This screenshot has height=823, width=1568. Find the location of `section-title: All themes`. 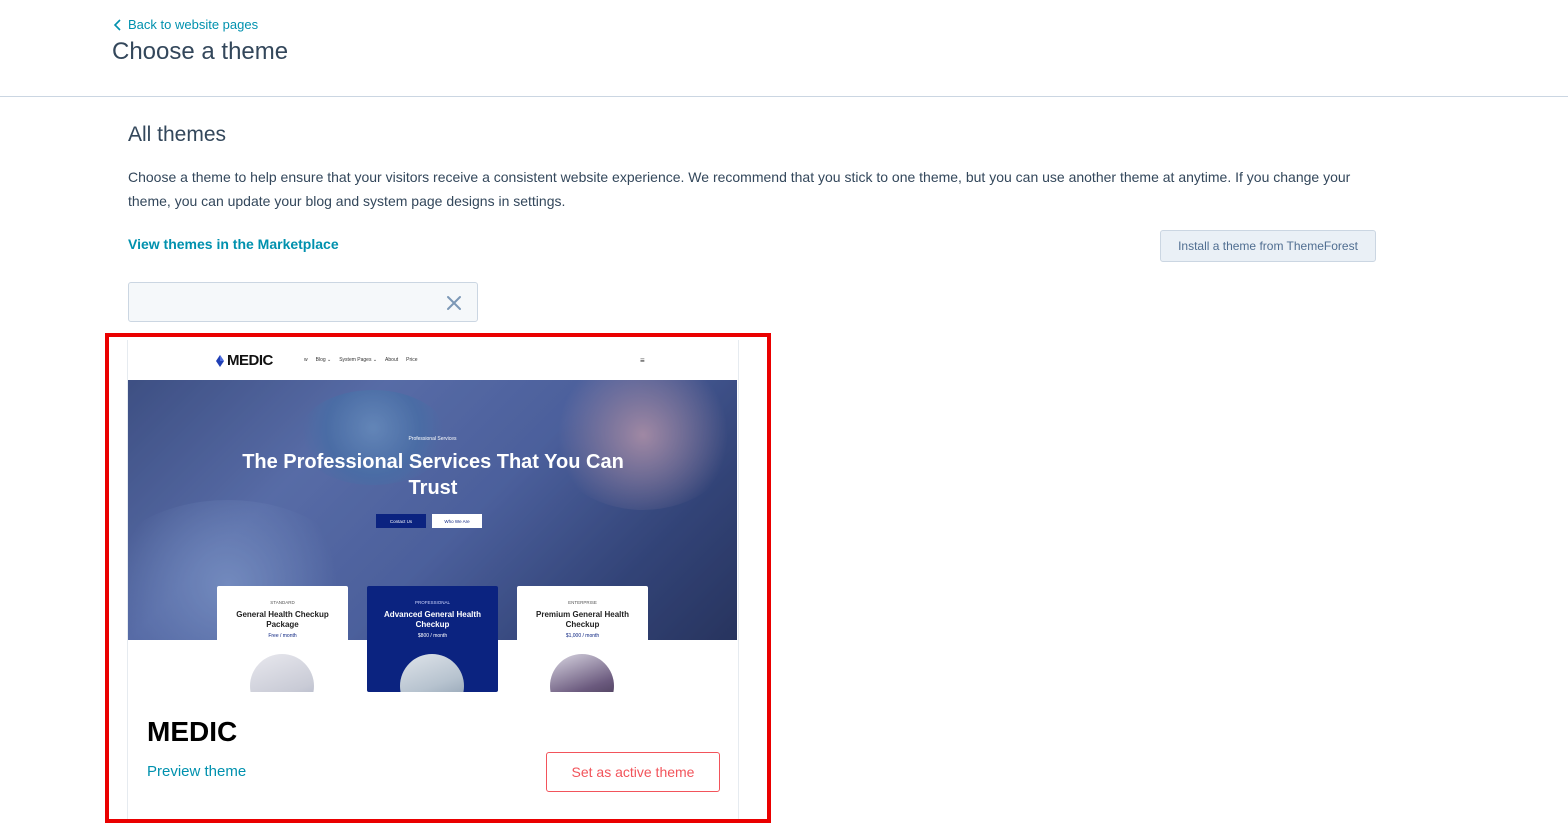

section-title: All themes is located at coordinates (177, 134).